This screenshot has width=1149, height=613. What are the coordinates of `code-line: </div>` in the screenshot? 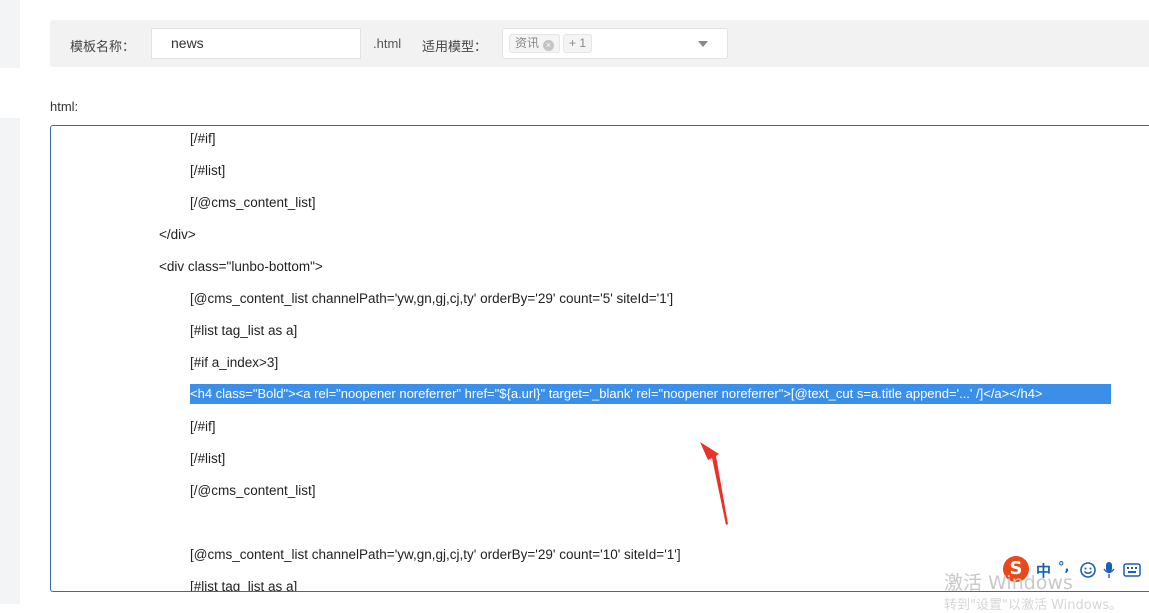 It's located at (177, 235).